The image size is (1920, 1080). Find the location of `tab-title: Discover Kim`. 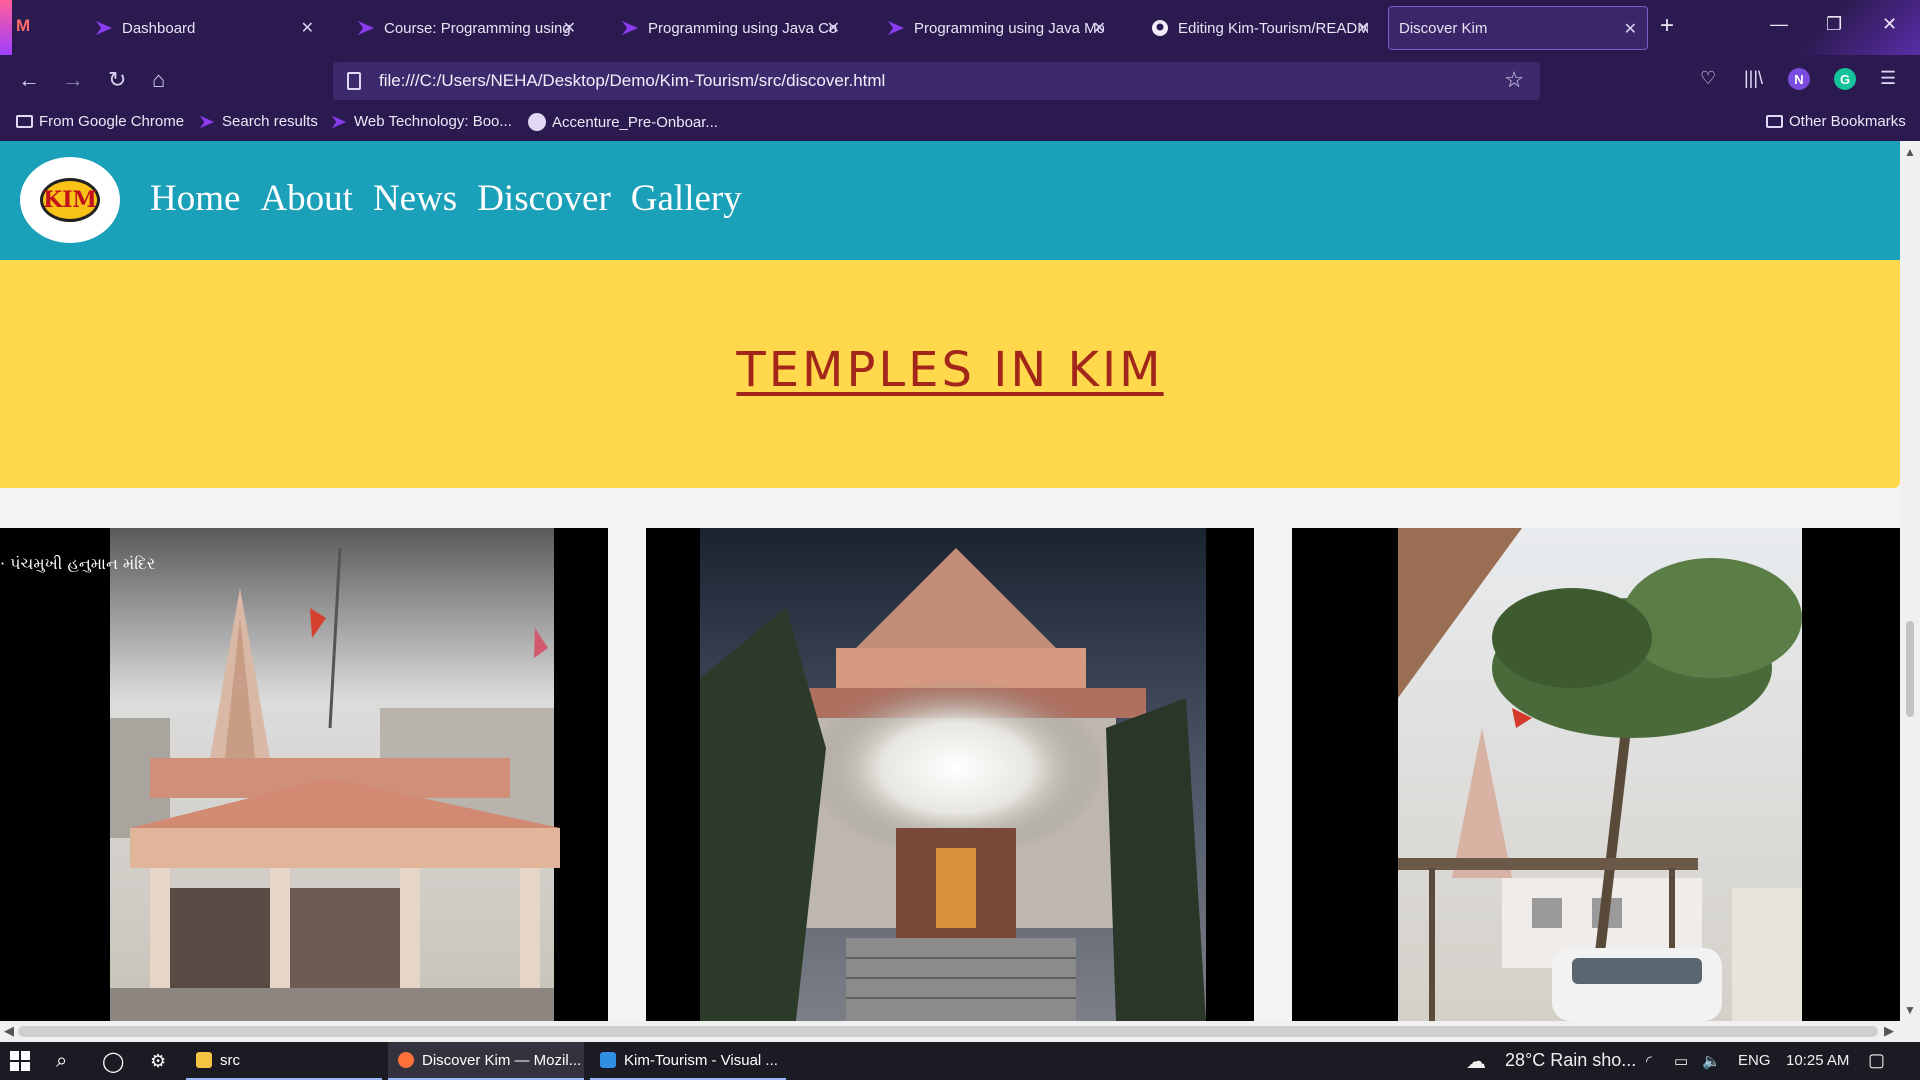

tab-title: Discover Kim is located at coordinates (1443, 28).